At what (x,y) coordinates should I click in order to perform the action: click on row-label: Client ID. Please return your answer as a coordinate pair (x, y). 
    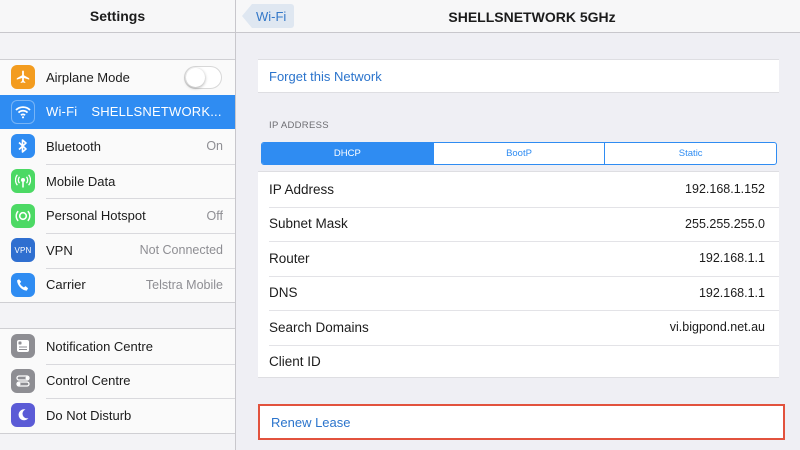
    Looking at the image, I should click on (295, 362).